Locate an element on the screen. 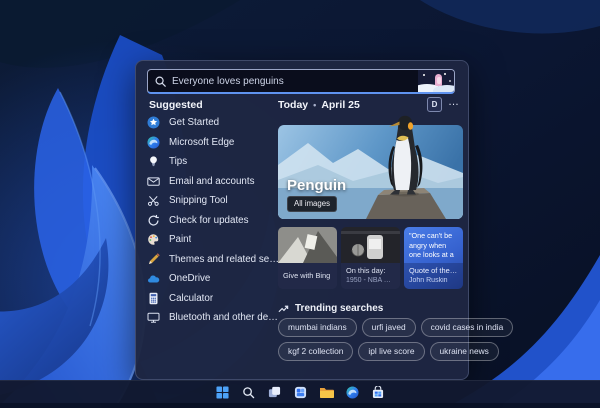 The width and height of the screenshot is (600, 408). taskbar is located at coordinates (300, 391).